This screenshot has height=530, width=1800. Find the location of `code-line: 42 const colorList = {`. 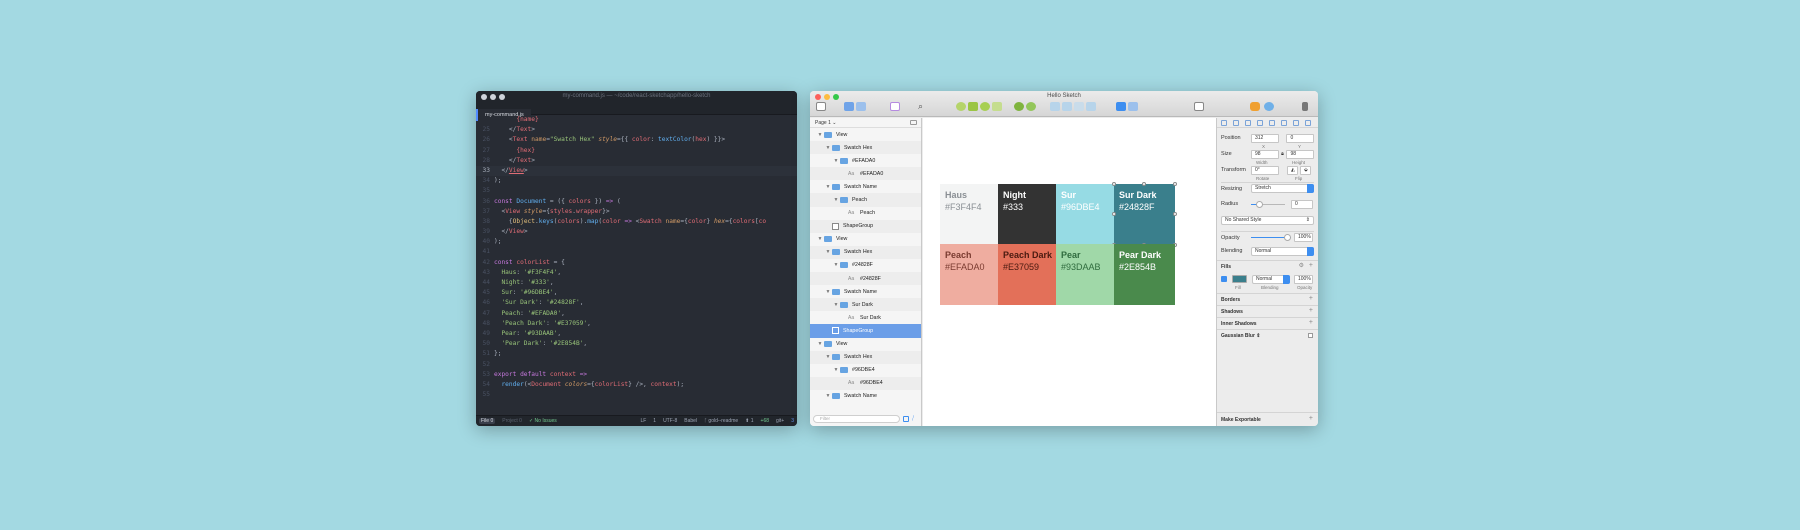

code-line: 42 const colorList = { is located at coordinates (636, 263).